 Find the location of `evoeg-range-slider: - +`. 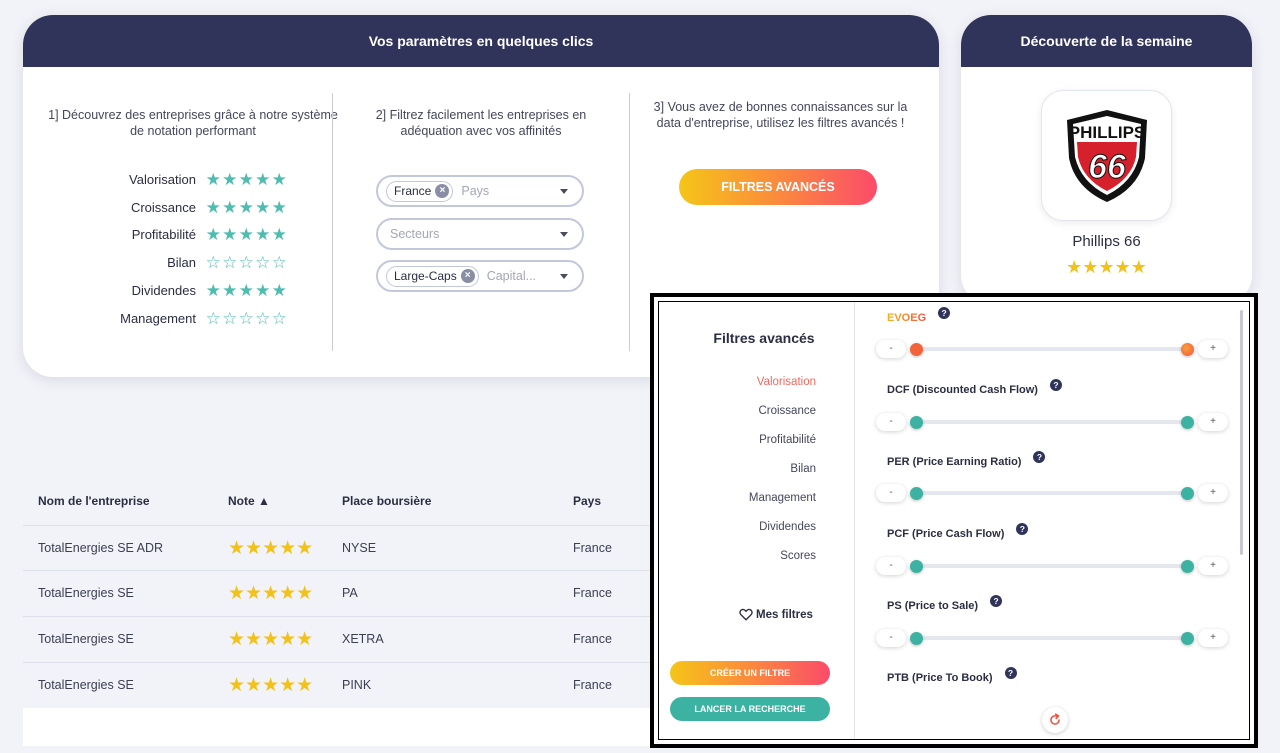

evoeg-range-slider: - + is located at coordinates (1052, 350).